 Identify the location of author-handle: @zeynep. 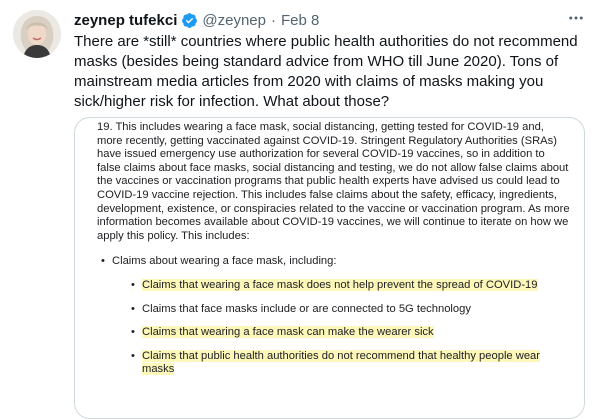
(234, 20).